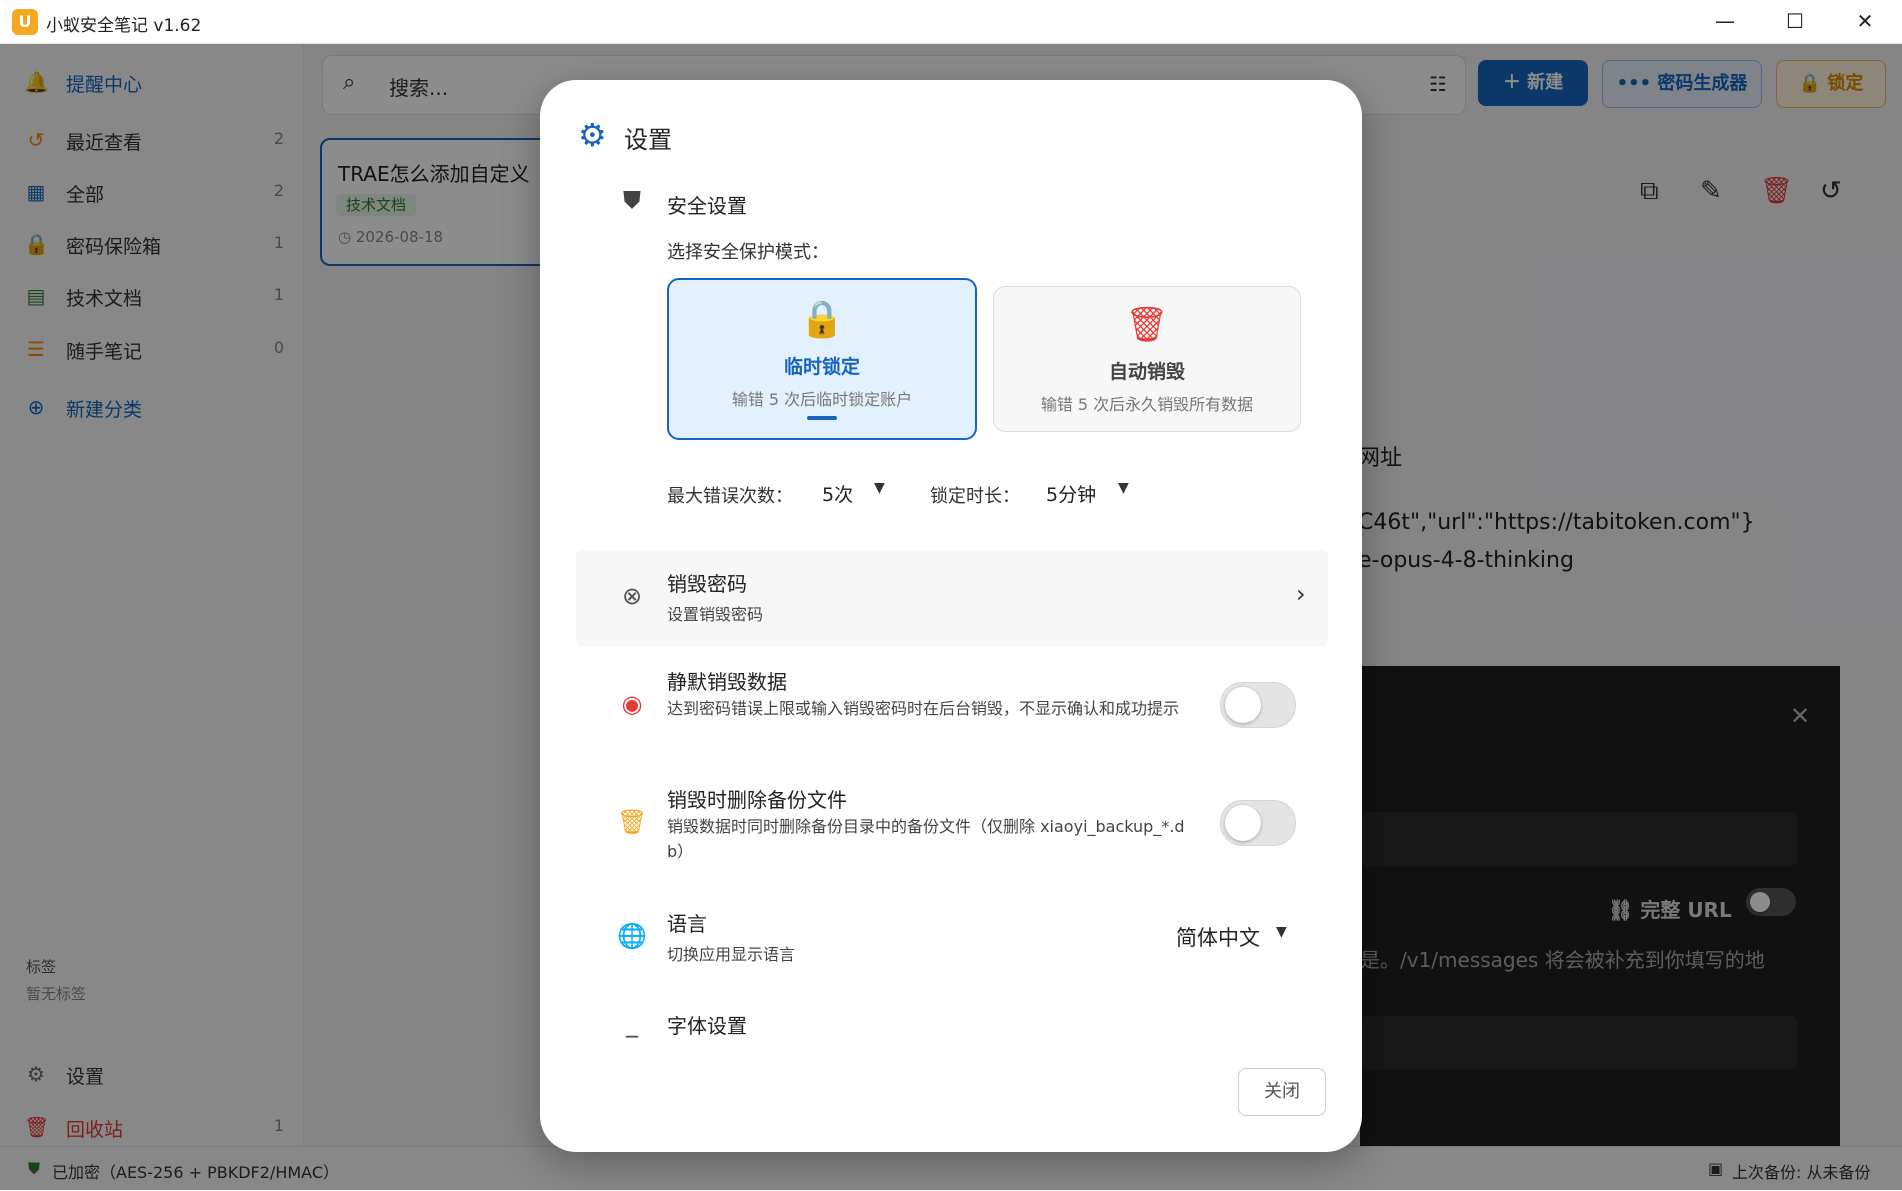 This screenshot has width=1902, height=1191. I want to click on lock-duration-select: 5分钟 ▼, so click(1096, 494).